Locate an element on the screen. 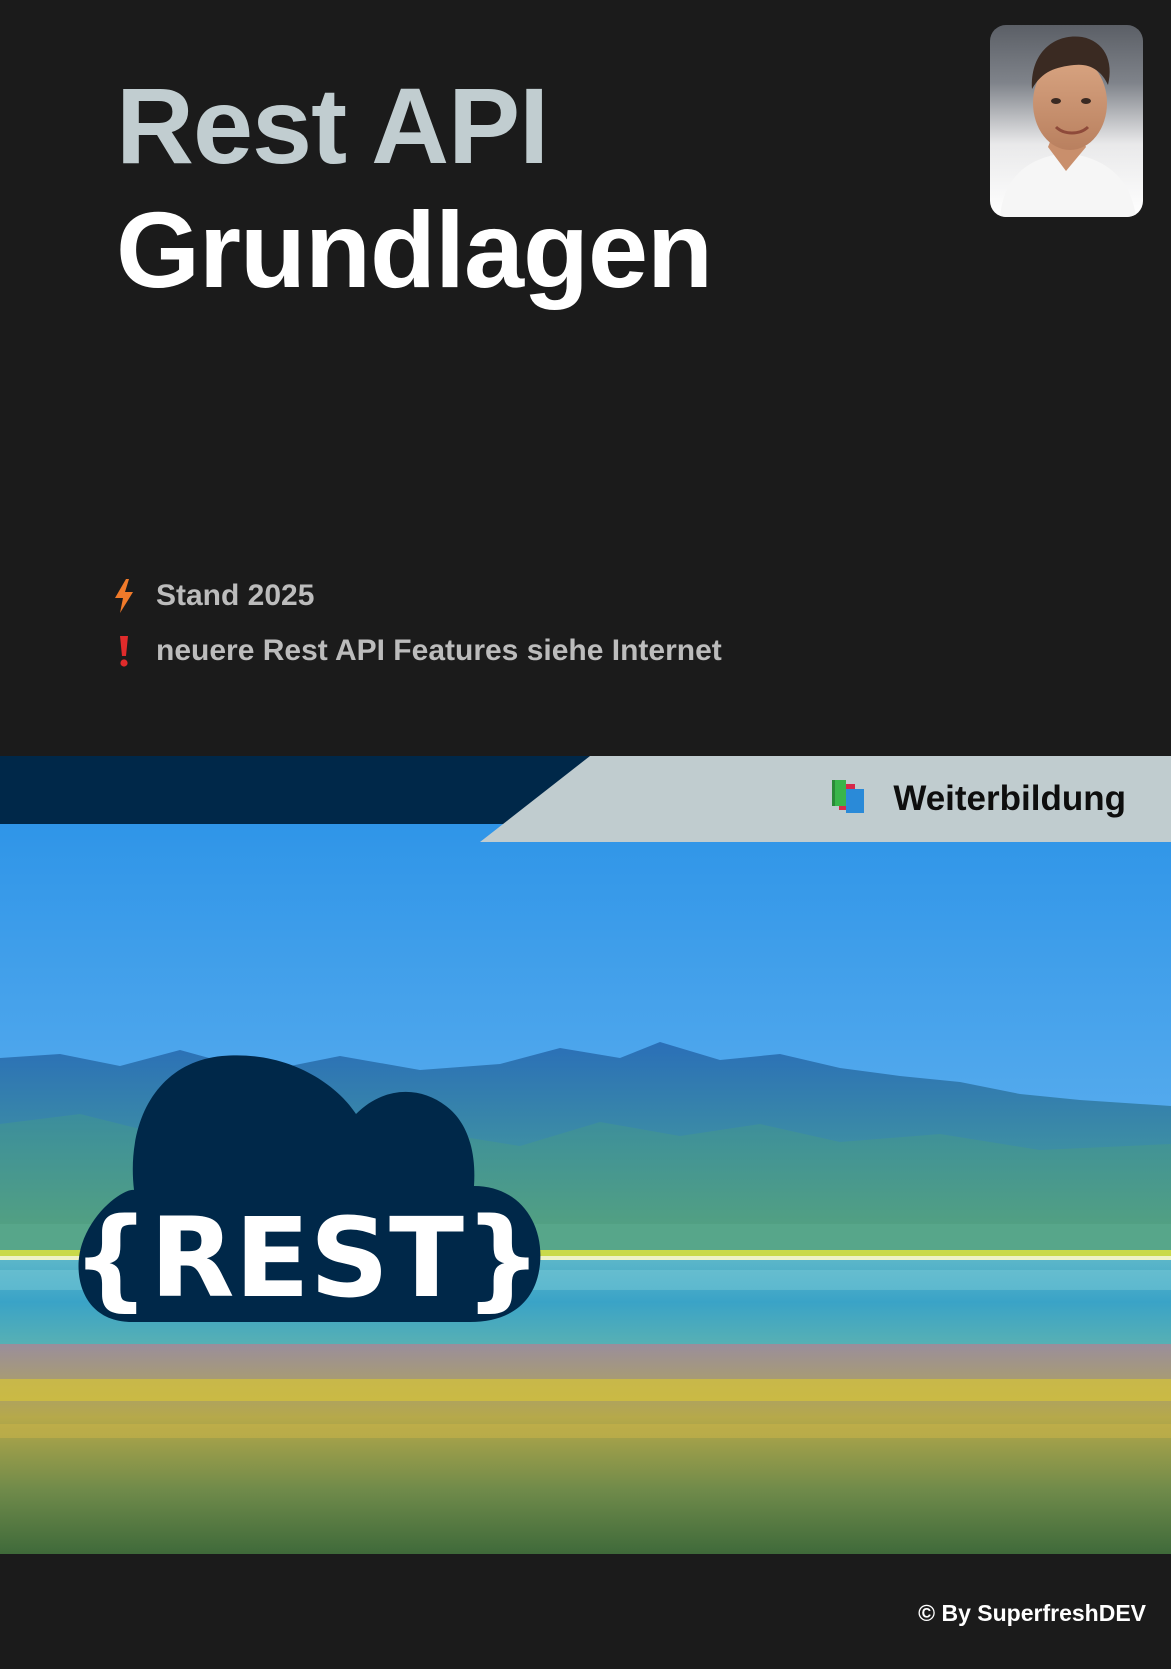 This screenshot has height=1669, width=1171. note-stand: Stand 2025 is located at coordinates (213, 596).